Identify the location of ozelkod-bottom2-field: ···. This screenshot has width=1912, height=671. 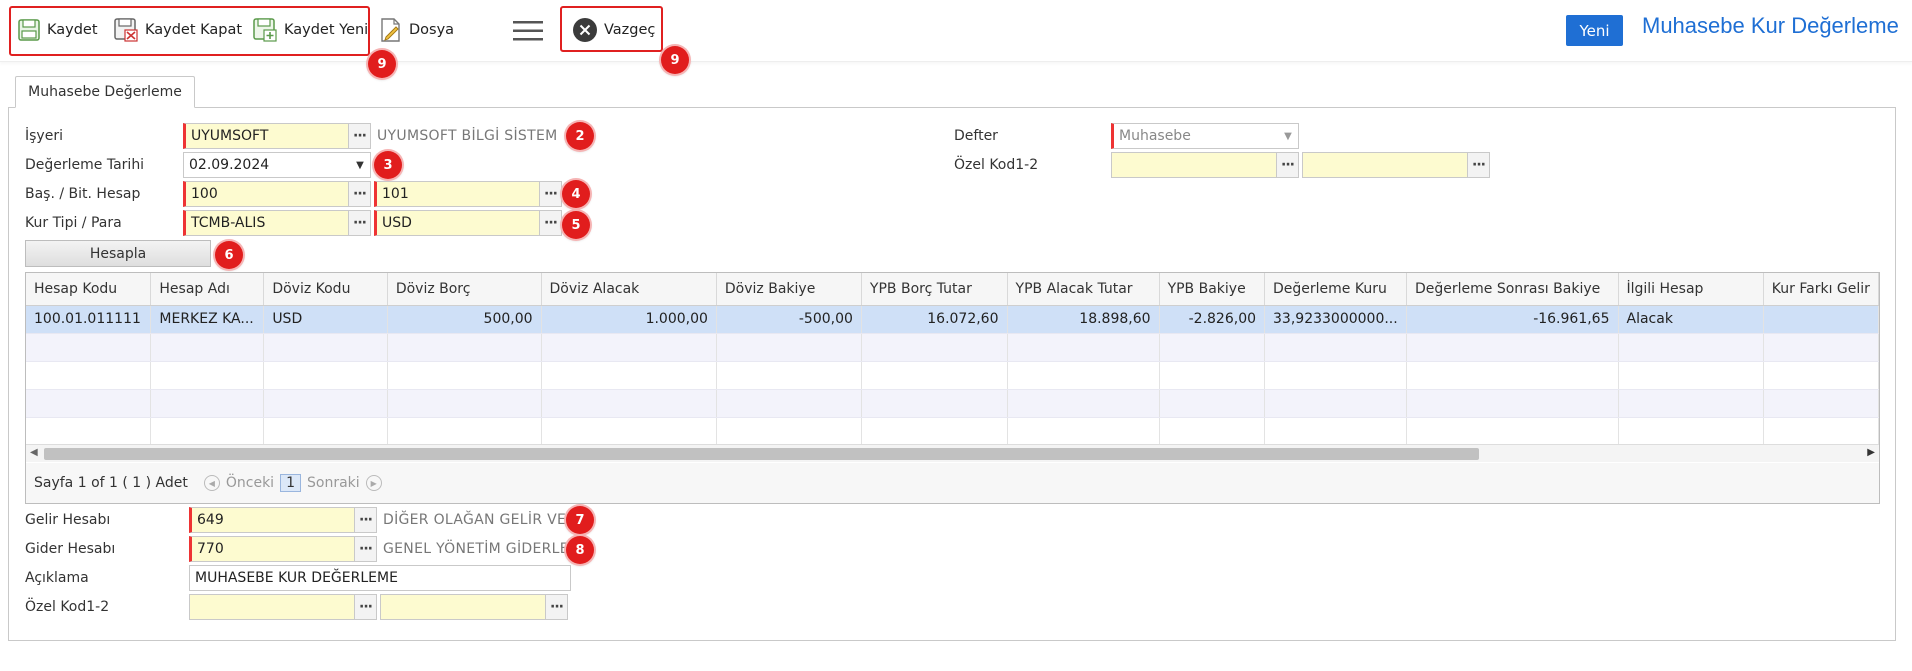
(474, 607).